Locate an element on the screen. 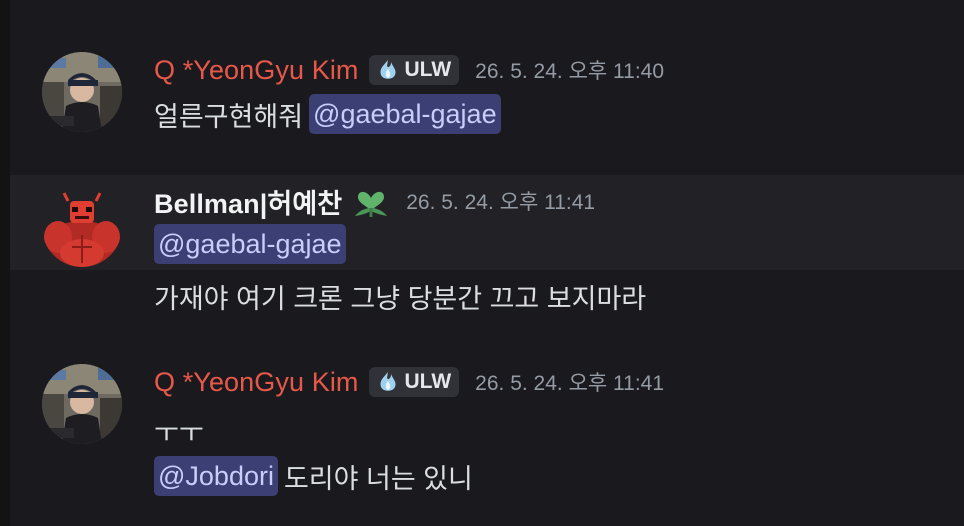 The width and height of the screenshot is (964, 526). previous-message-fragment is located at coordinates (95, 2).